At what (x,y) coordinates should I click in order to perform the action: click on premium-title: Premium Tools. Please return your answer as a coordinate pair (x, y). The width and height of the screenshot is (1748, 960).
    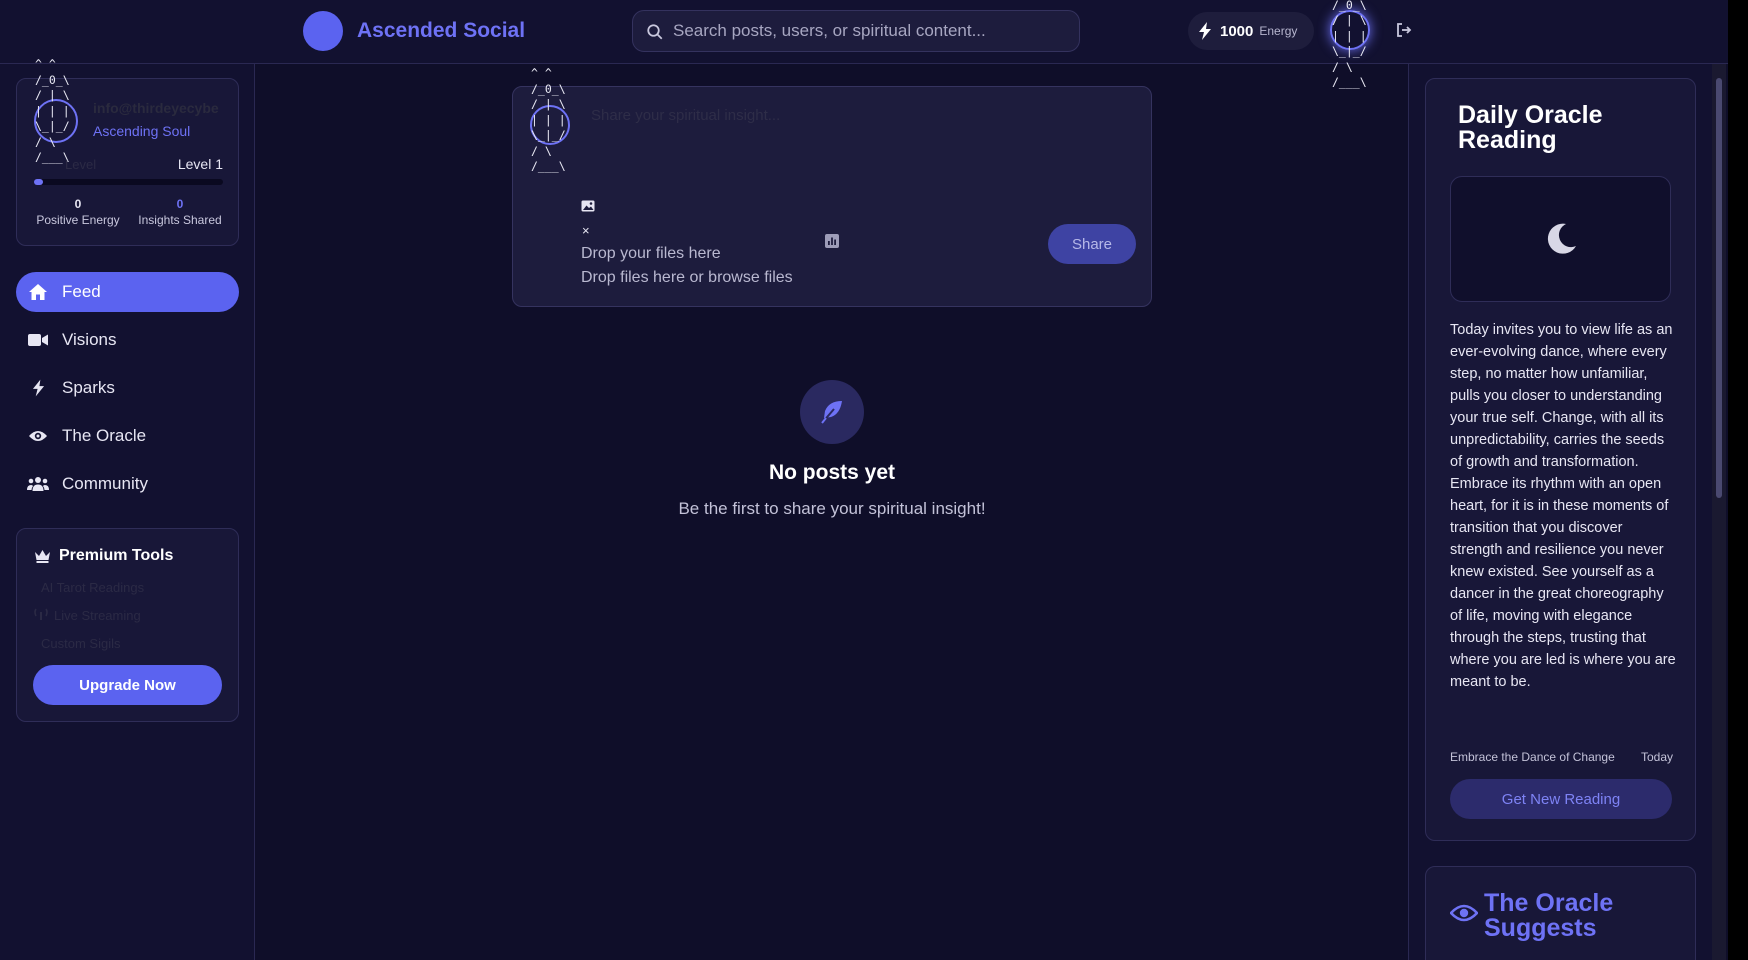
    Looking at the image, I should click on (116, 555).